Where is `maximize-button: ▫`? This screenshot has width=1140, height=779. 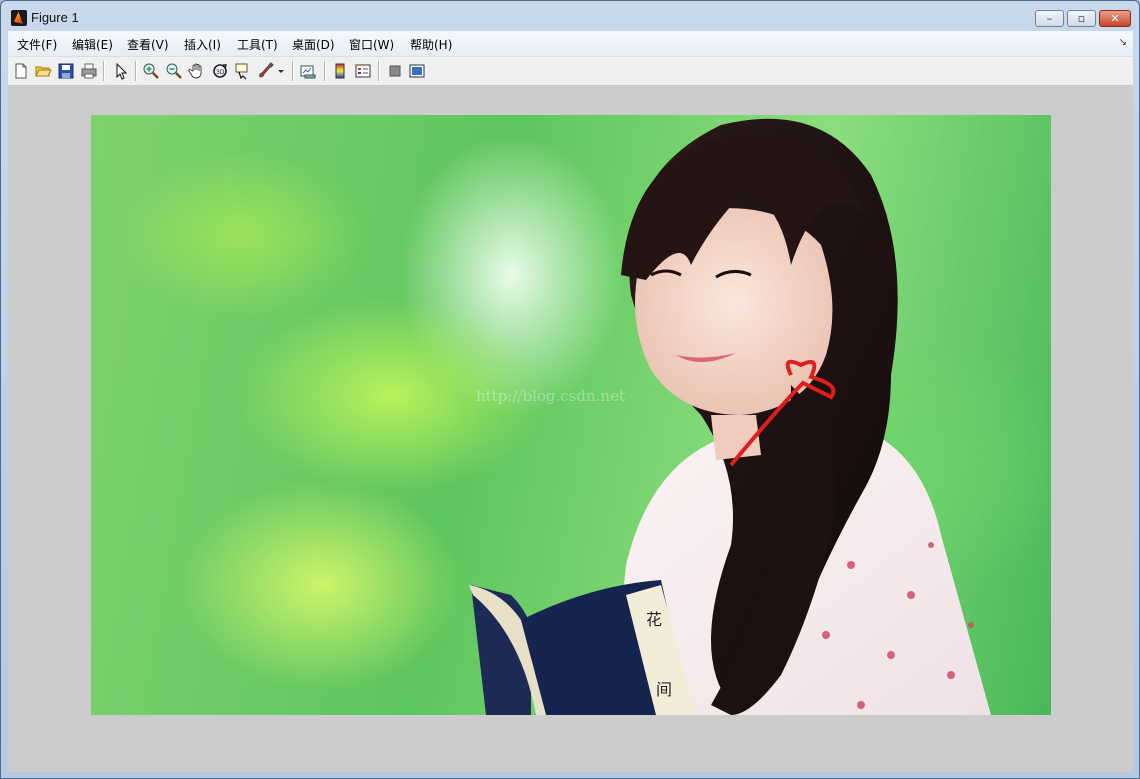 maximize-button: ▫ is located at coordinates (1081, 18).